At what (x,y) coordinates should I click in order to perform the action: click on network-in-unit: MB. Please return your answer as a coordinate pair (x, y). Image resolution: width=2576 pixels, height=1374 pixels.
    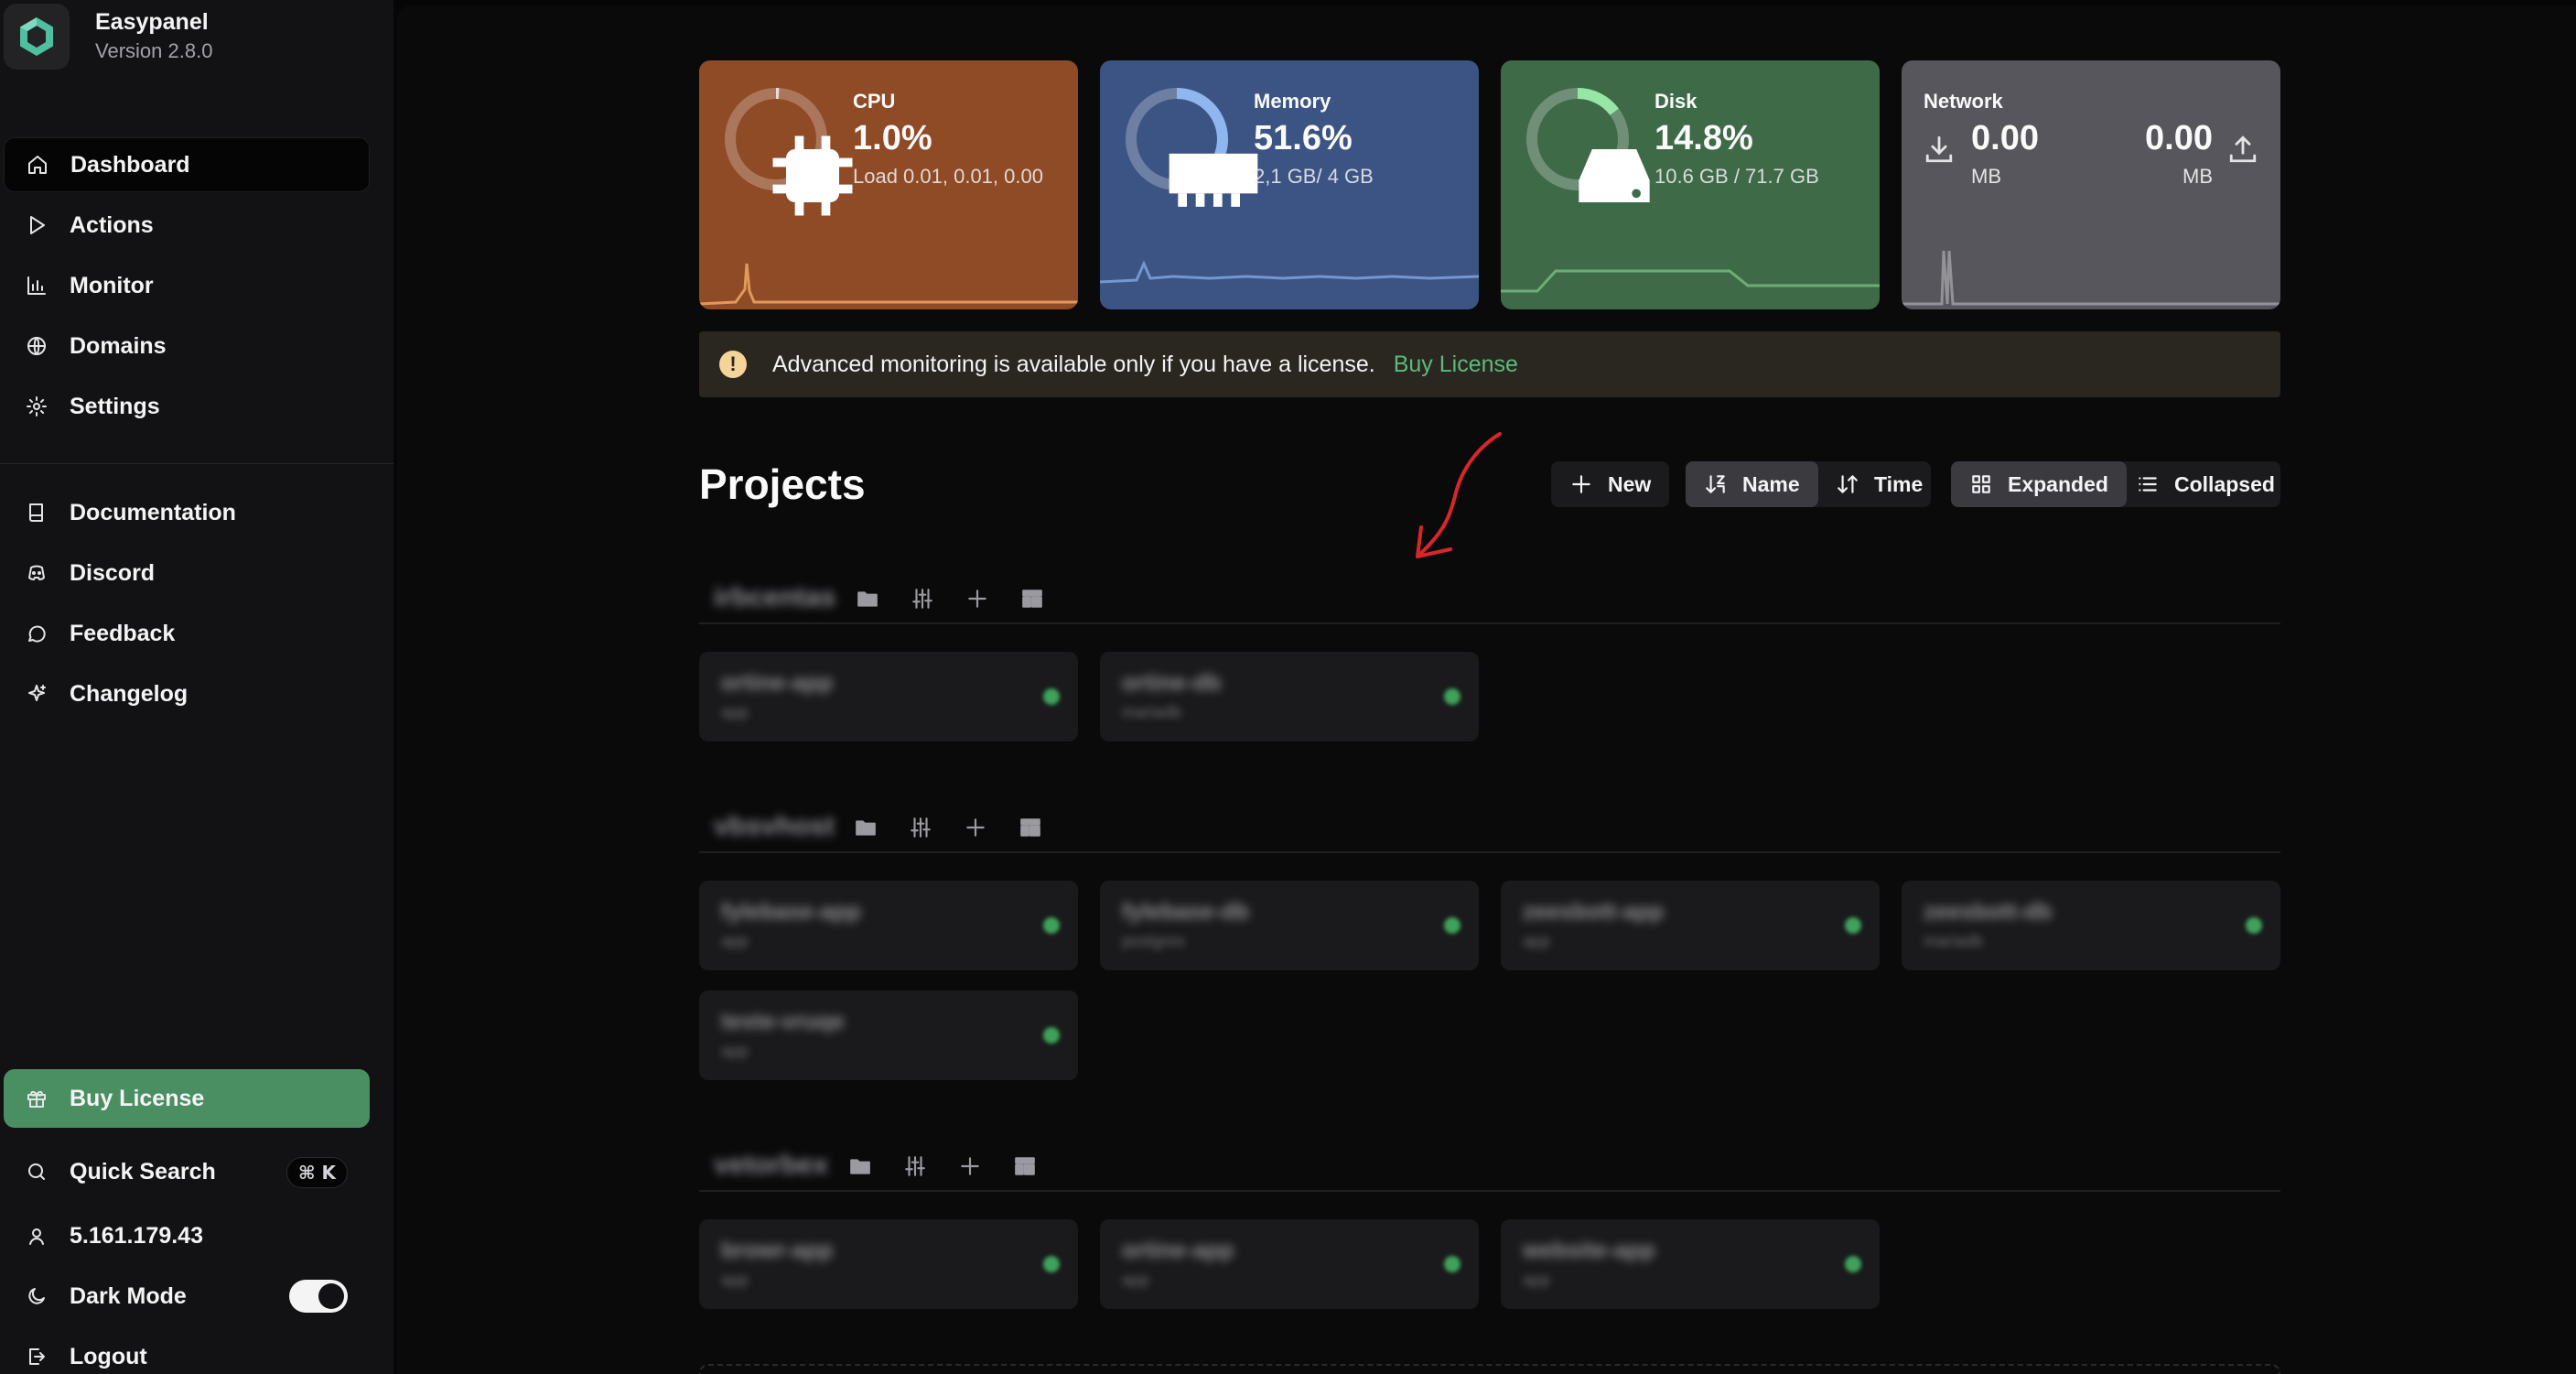
    Looking at the image, I should click on (1986, 176).